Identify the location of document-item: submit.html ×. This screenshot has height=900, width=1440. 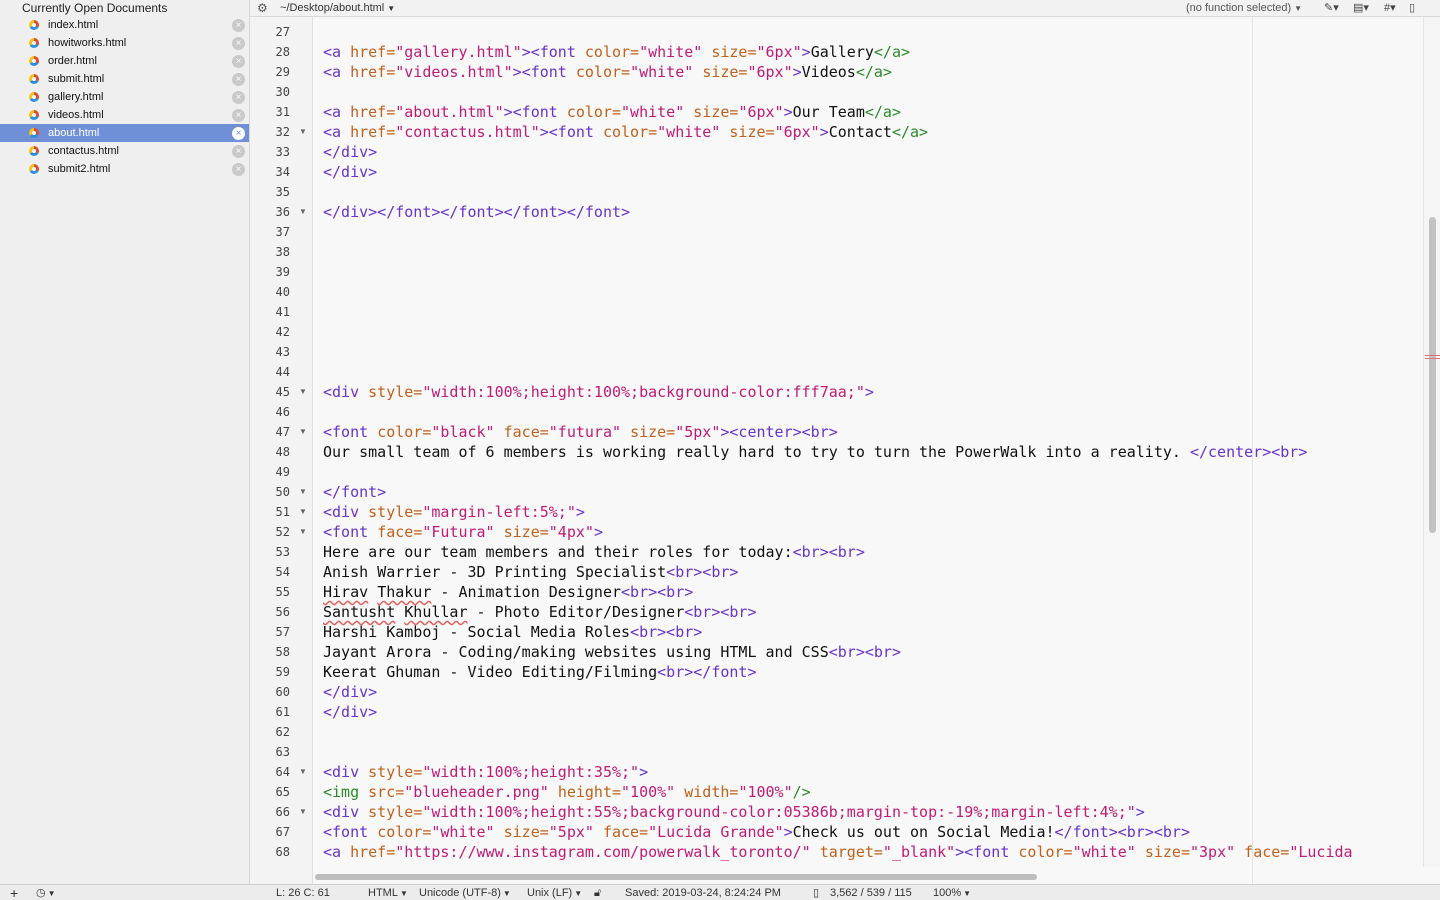
(124, 79).